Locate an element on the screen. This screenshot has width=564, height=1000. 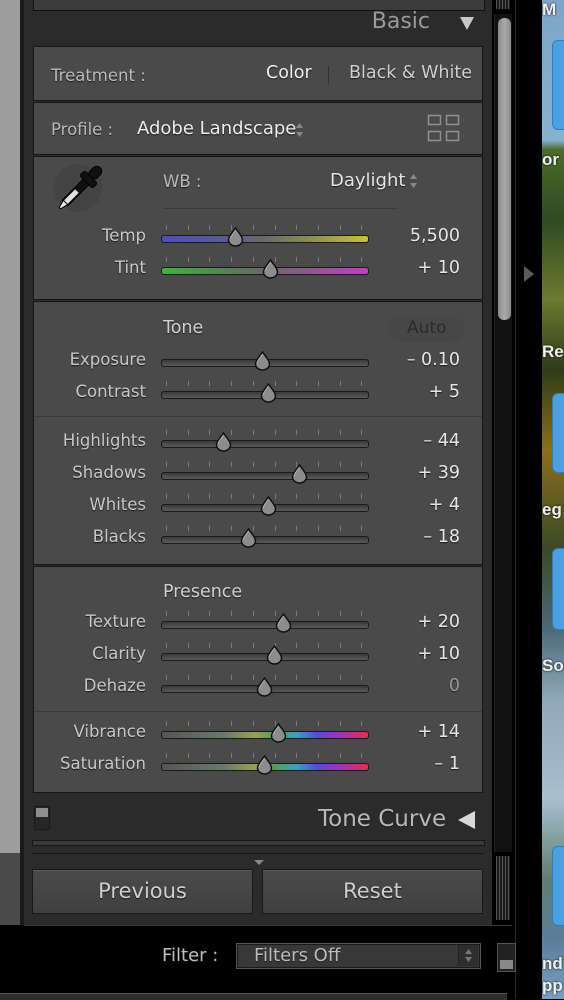
wb-separator is located at coordinates (280, 208).